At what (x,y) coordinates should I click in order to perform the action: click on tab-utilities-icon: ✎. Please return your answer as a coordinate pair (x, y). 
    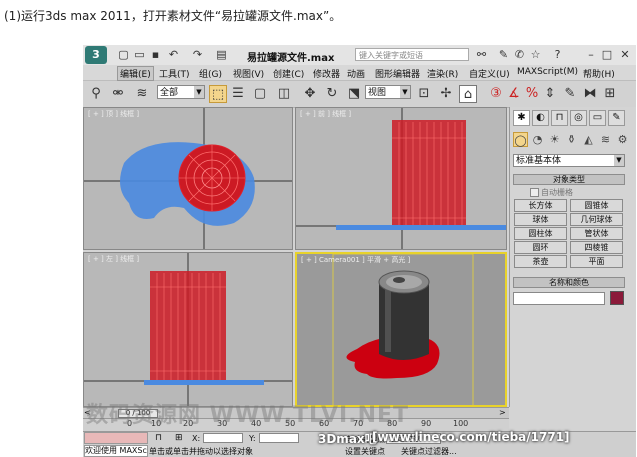
    Looking at the image, I should click on (616, 118).